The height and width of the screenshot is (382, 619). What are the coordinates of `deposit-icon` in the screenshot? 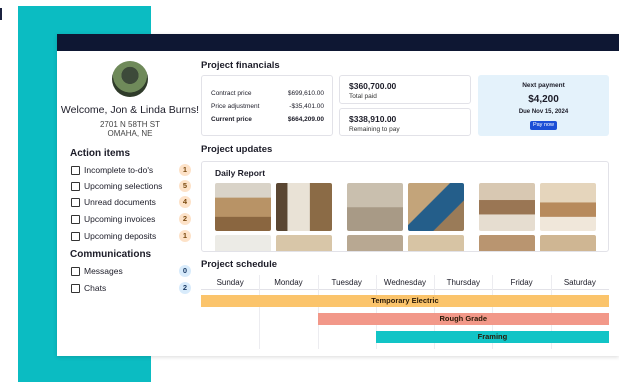 It's located at (75, 236).